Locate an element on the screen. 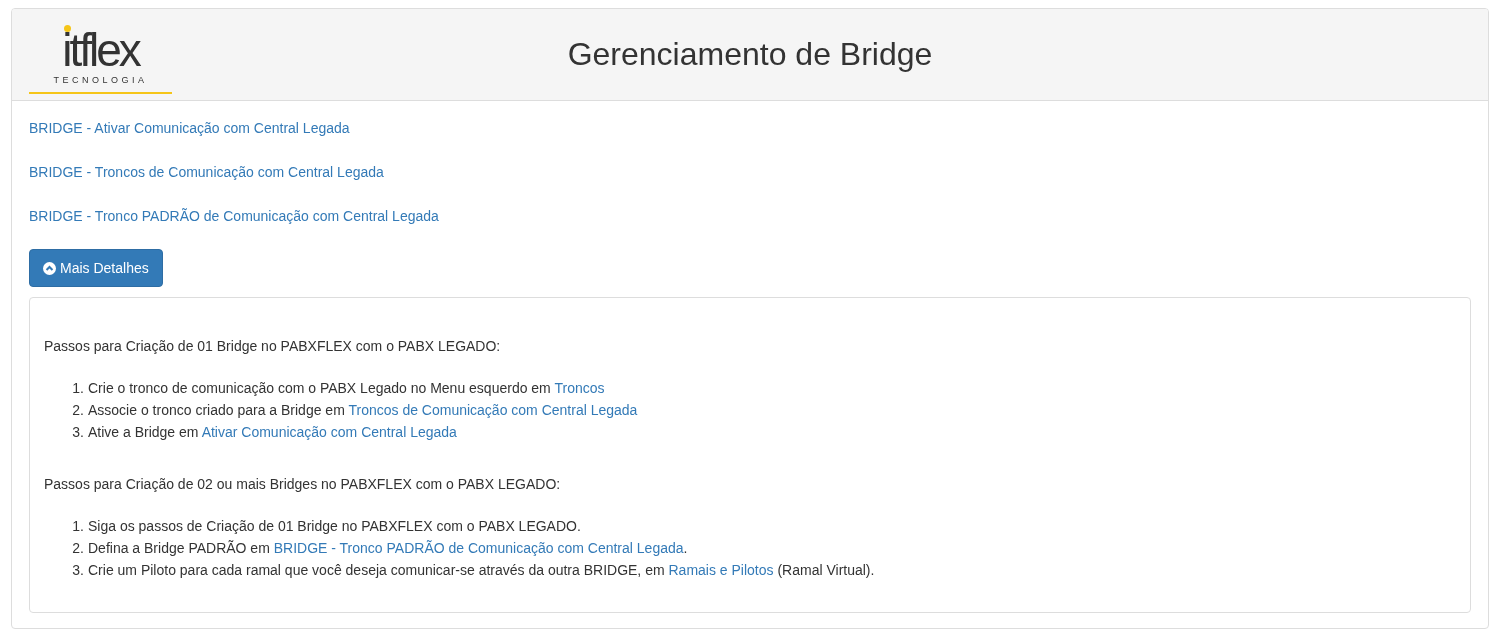 The width and height of the screenshot is (1499, 641). logo-dot-icon is located at coordinates (68, 28).